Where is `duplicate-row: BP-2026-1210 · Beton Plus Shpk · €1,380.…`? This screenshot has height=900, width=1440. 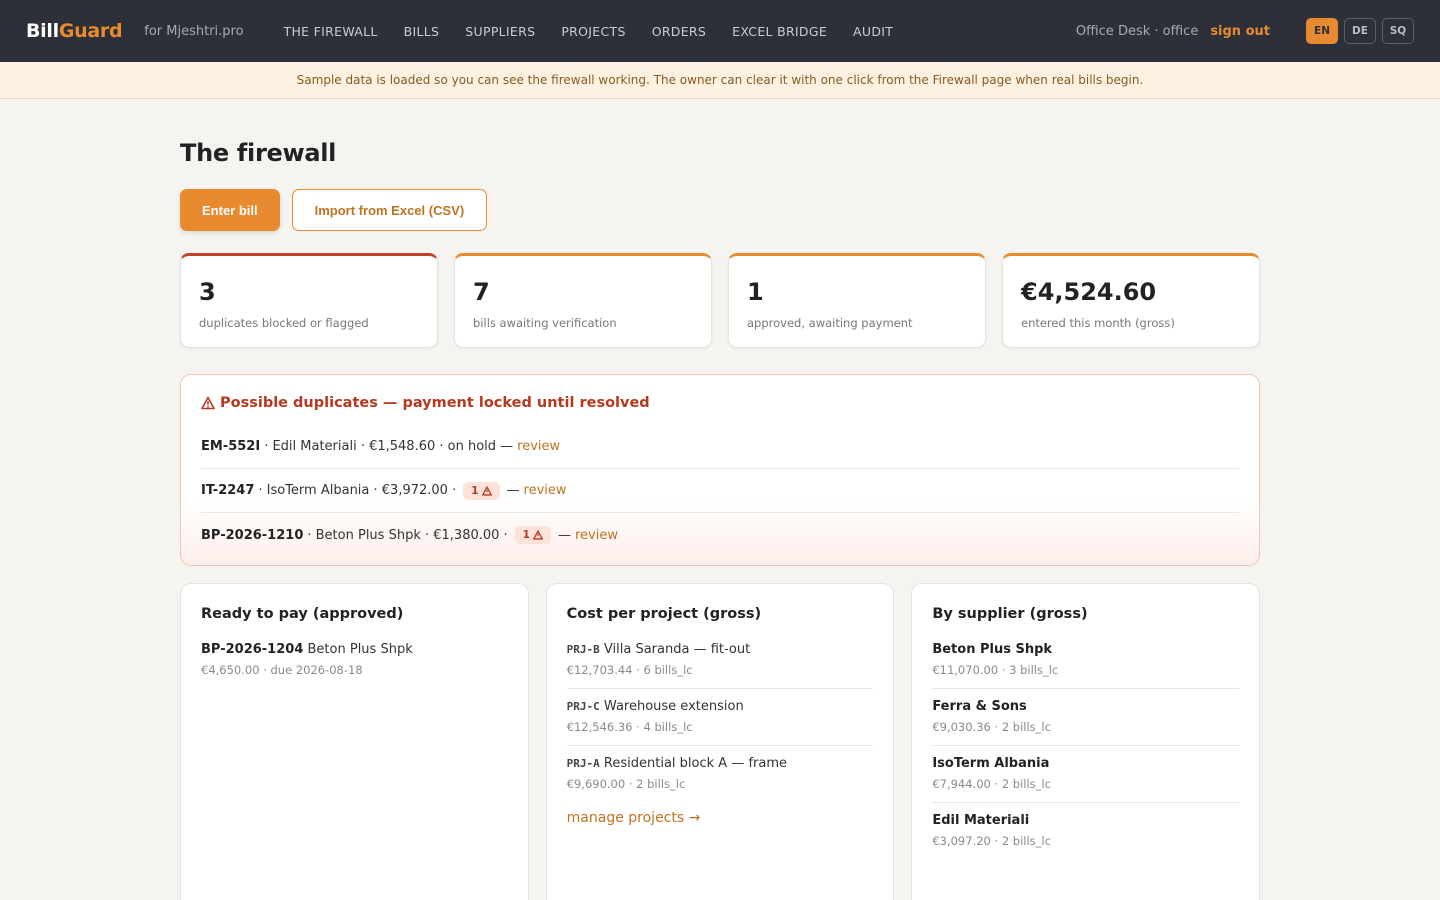 duplicate-row: BP-2026-1210 · Beton Plus Shpk · €1,380.… is located at coordinates (720, 535).